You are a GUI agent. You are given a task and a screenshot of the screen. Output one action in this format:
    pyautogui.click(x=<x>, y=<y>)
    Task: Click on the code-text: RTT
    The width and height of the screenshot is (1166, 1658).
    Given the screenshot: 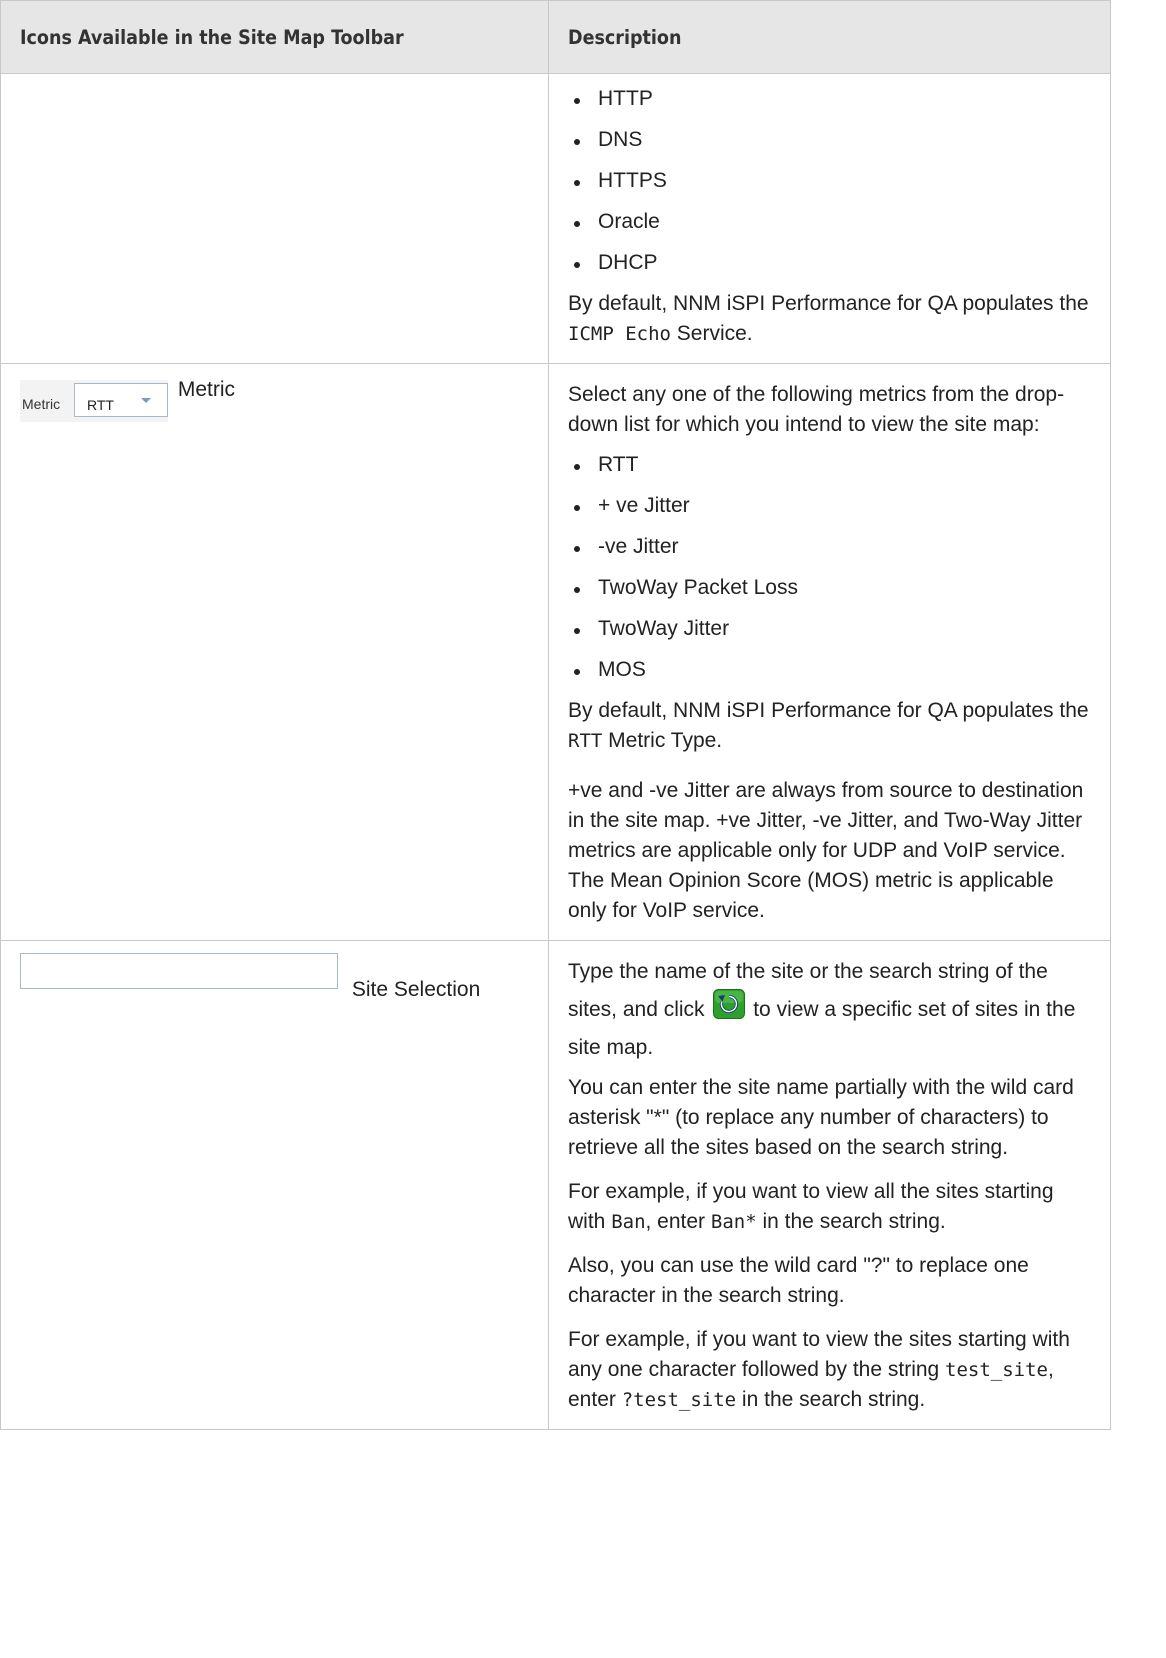 What is the action you would take?
    pyautogui.click(x=585, y=741)
    